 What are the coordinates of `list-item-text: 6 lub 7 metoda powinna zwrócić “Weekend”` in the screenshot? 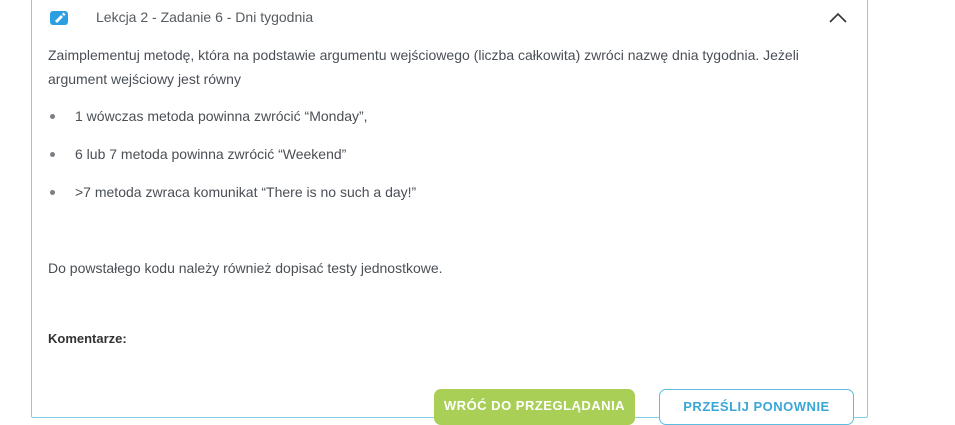 It's located at (211, 154).